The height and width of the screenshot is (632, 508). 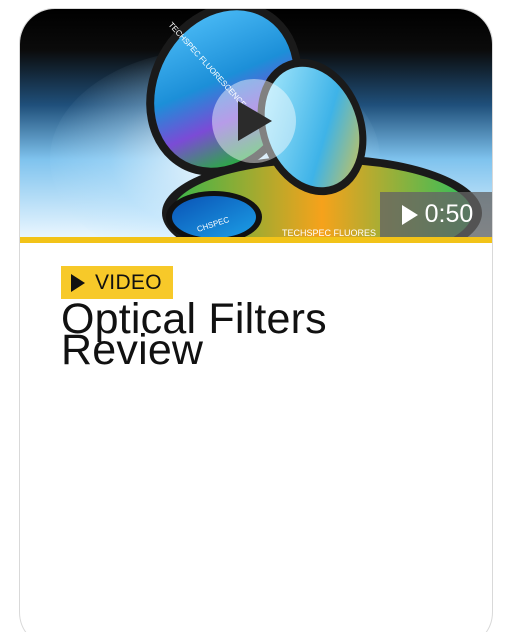 I want to click on play-button, so click(x=254, y=121).